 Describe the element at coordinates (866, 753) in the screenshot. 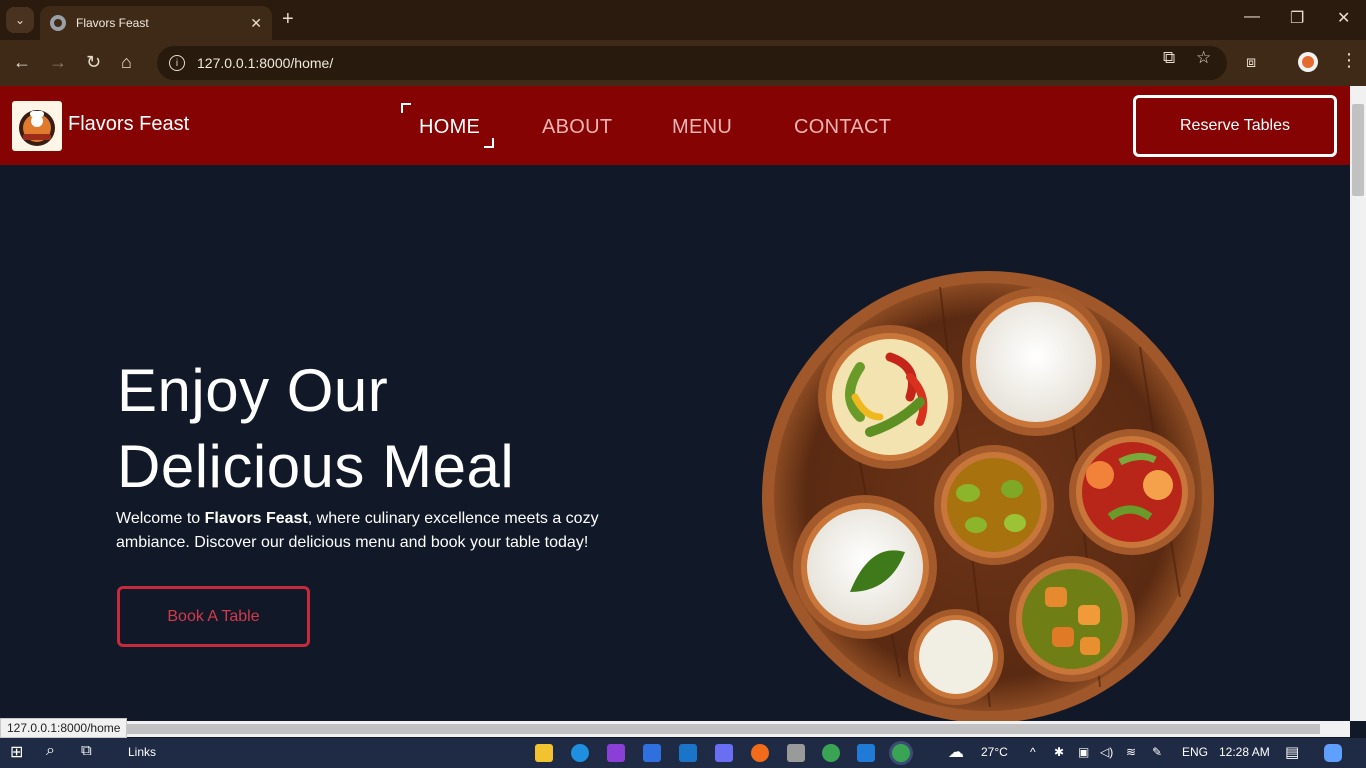

I see `vscode-icon` at that location.